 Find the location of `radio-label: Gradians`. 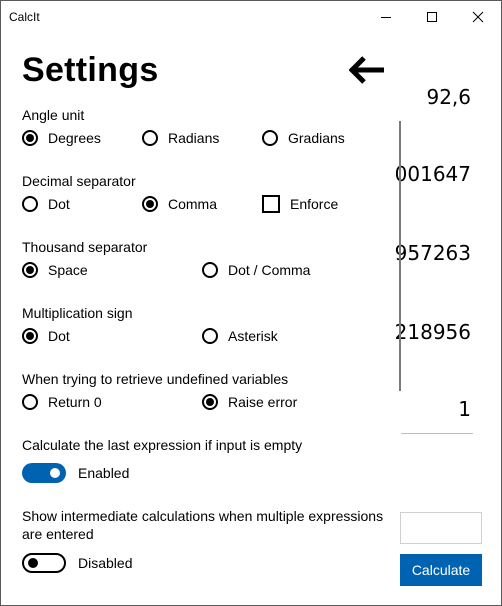

radio-label: Gradians is located at coordinates (316, 138).